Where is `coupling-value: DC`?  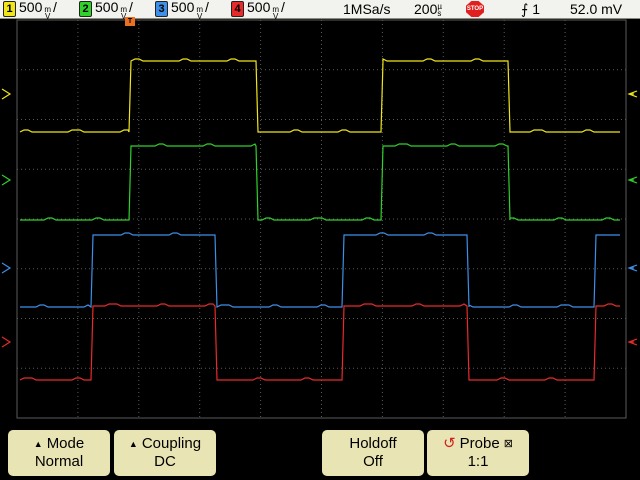 coupling-value: DC is located at coordinates (165, 461).